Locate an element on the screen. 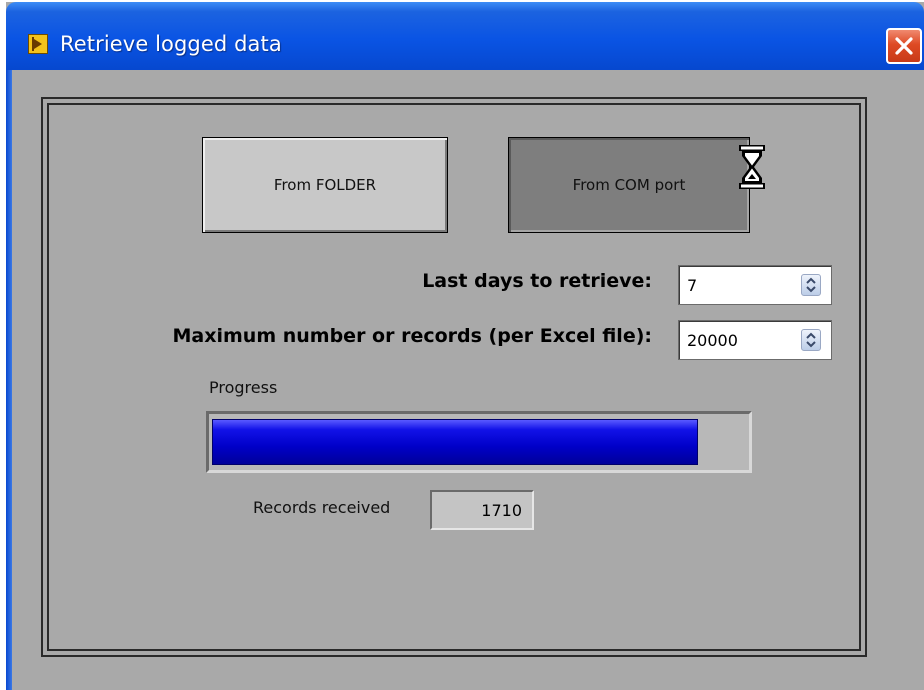 This screenshot has width=924, height=690. window-title: Retrieve logged data is located at coordinates (171, 44).